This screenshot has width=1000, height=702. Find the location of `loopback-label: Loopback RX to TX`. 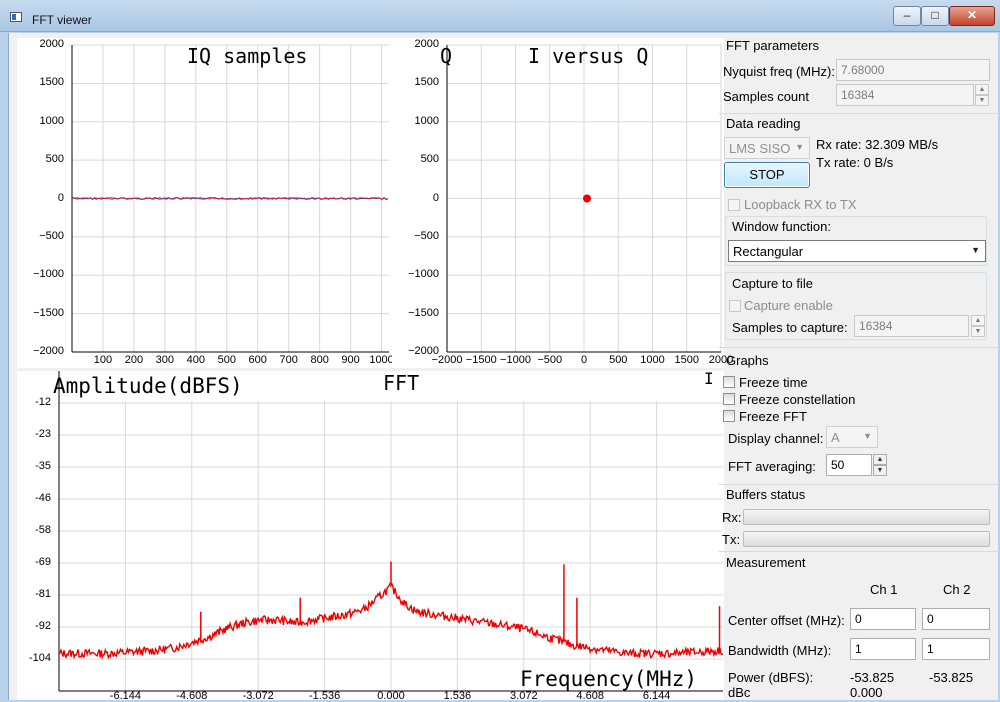

loopback-label: Loopback RX to TX is located at coordinates (800, 204).